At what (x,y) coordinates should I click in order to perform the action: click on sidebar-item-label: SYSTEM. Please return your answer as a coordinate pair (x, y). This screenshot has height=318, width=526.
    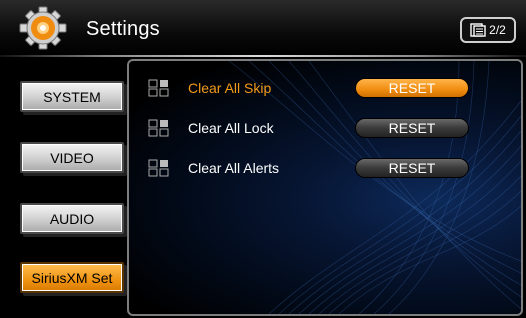
    Looking at the image, I should click on (72, 96).